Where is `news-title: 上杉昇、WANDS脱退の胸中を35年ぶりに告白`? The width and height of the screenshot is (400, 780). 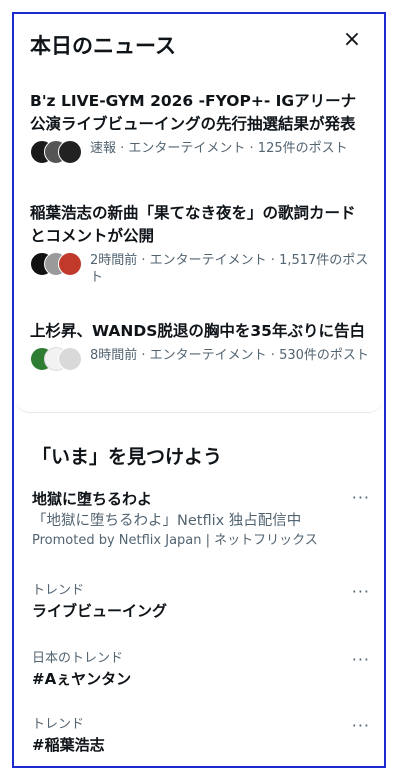
news-title: 上杉昇、WANDS脱退の胸中を35年ぶりに告白 is located at coordinates (197, 331).